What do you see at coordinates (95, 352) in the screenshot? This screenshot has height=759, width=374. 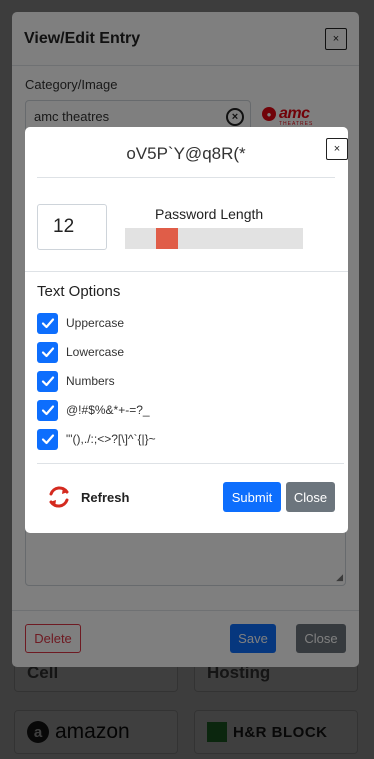 I see `option-label: Lowercase` at bounding box center [95, 352].